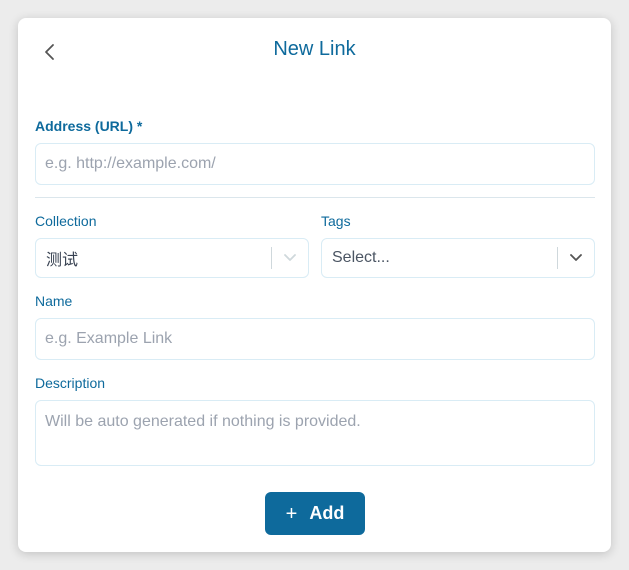 The width and height of the screenshot is (629, 570). I want to click on address-input: e.g. http://example.com/, so click(315, 164).